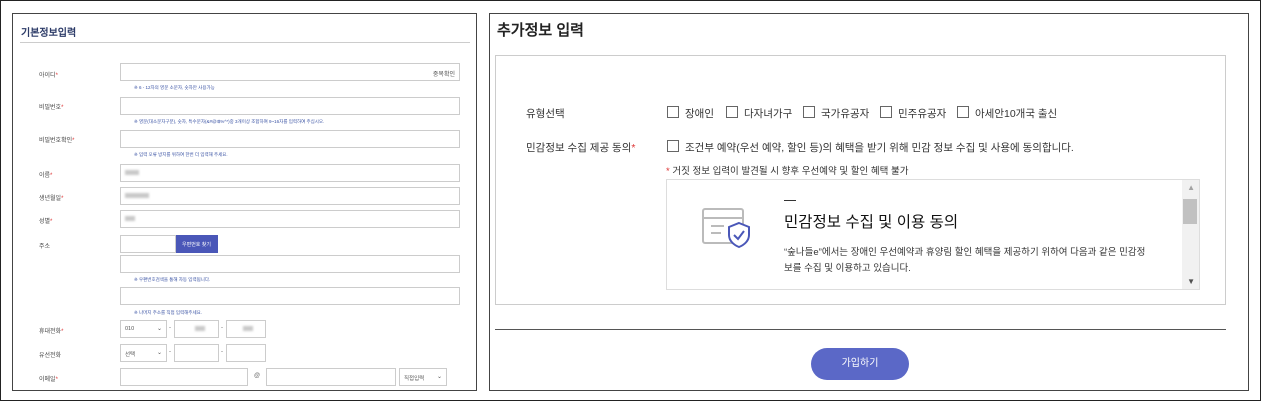  I want to click on address-detail-input, so click(290, 296).